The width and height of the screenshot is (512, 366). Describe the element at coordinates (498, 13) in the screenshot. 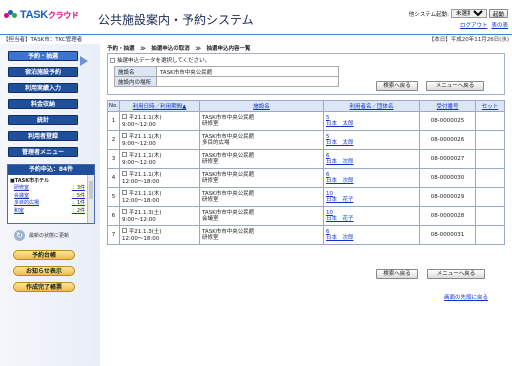

I see `launch-button: 起動` at that location.